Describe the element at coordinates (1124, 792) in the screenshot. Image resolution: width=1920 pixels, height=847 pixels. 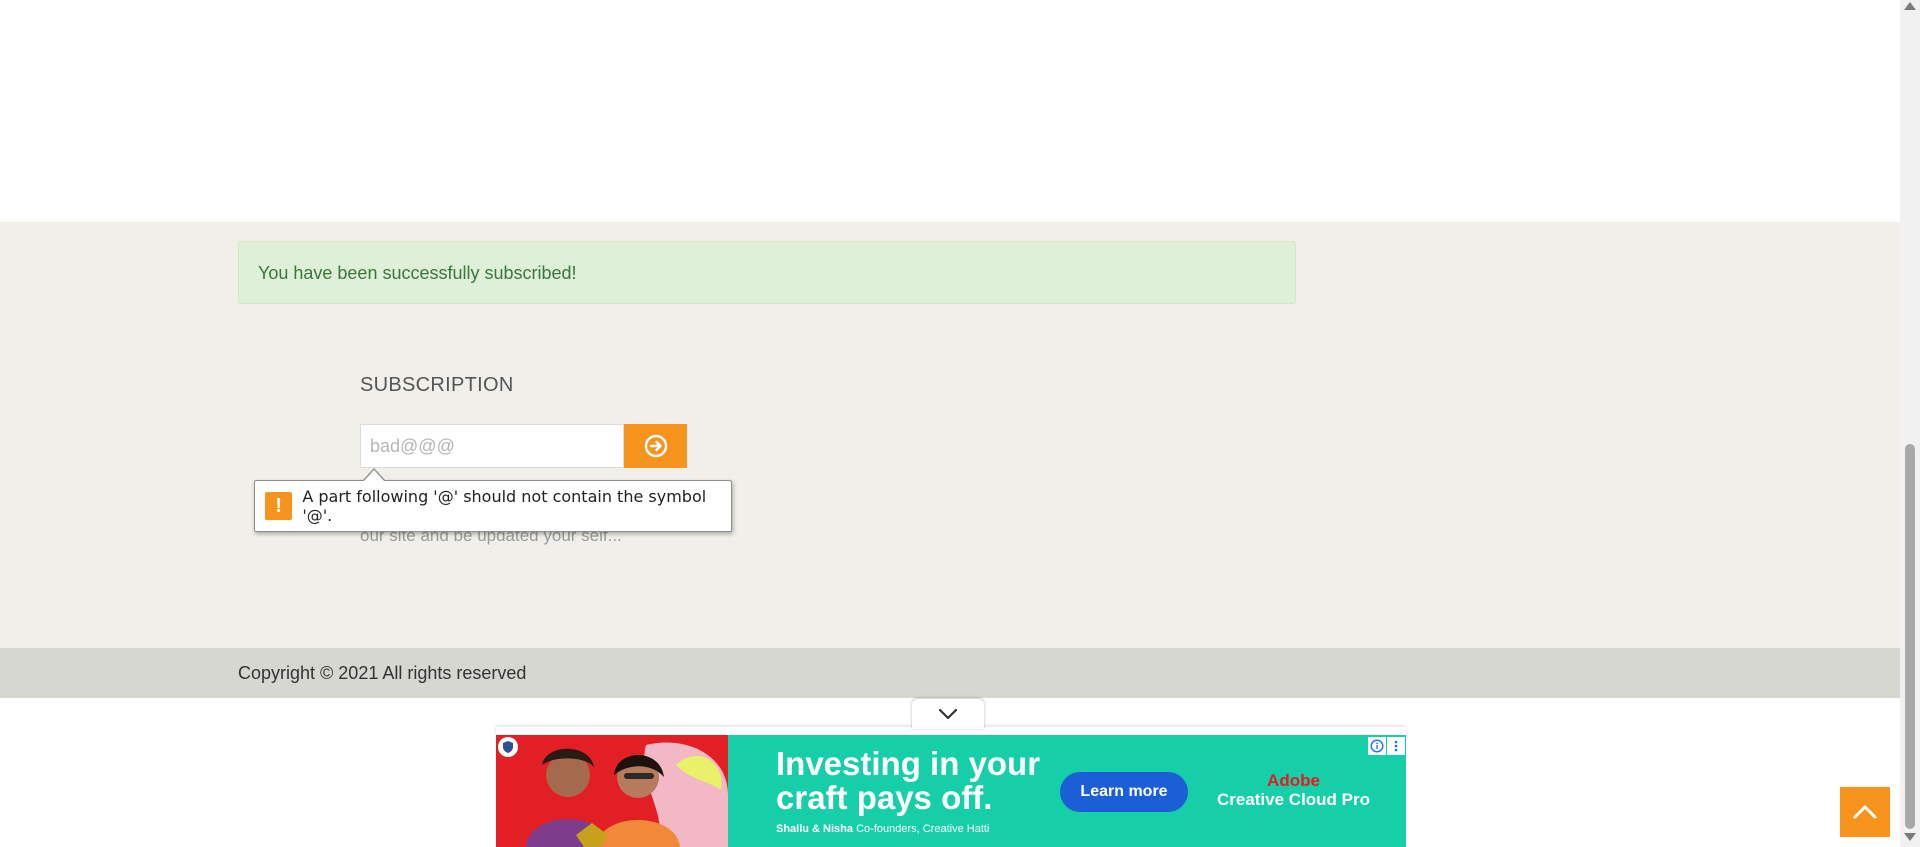
I see `ad-learn-more-button: Learn more` at that location.